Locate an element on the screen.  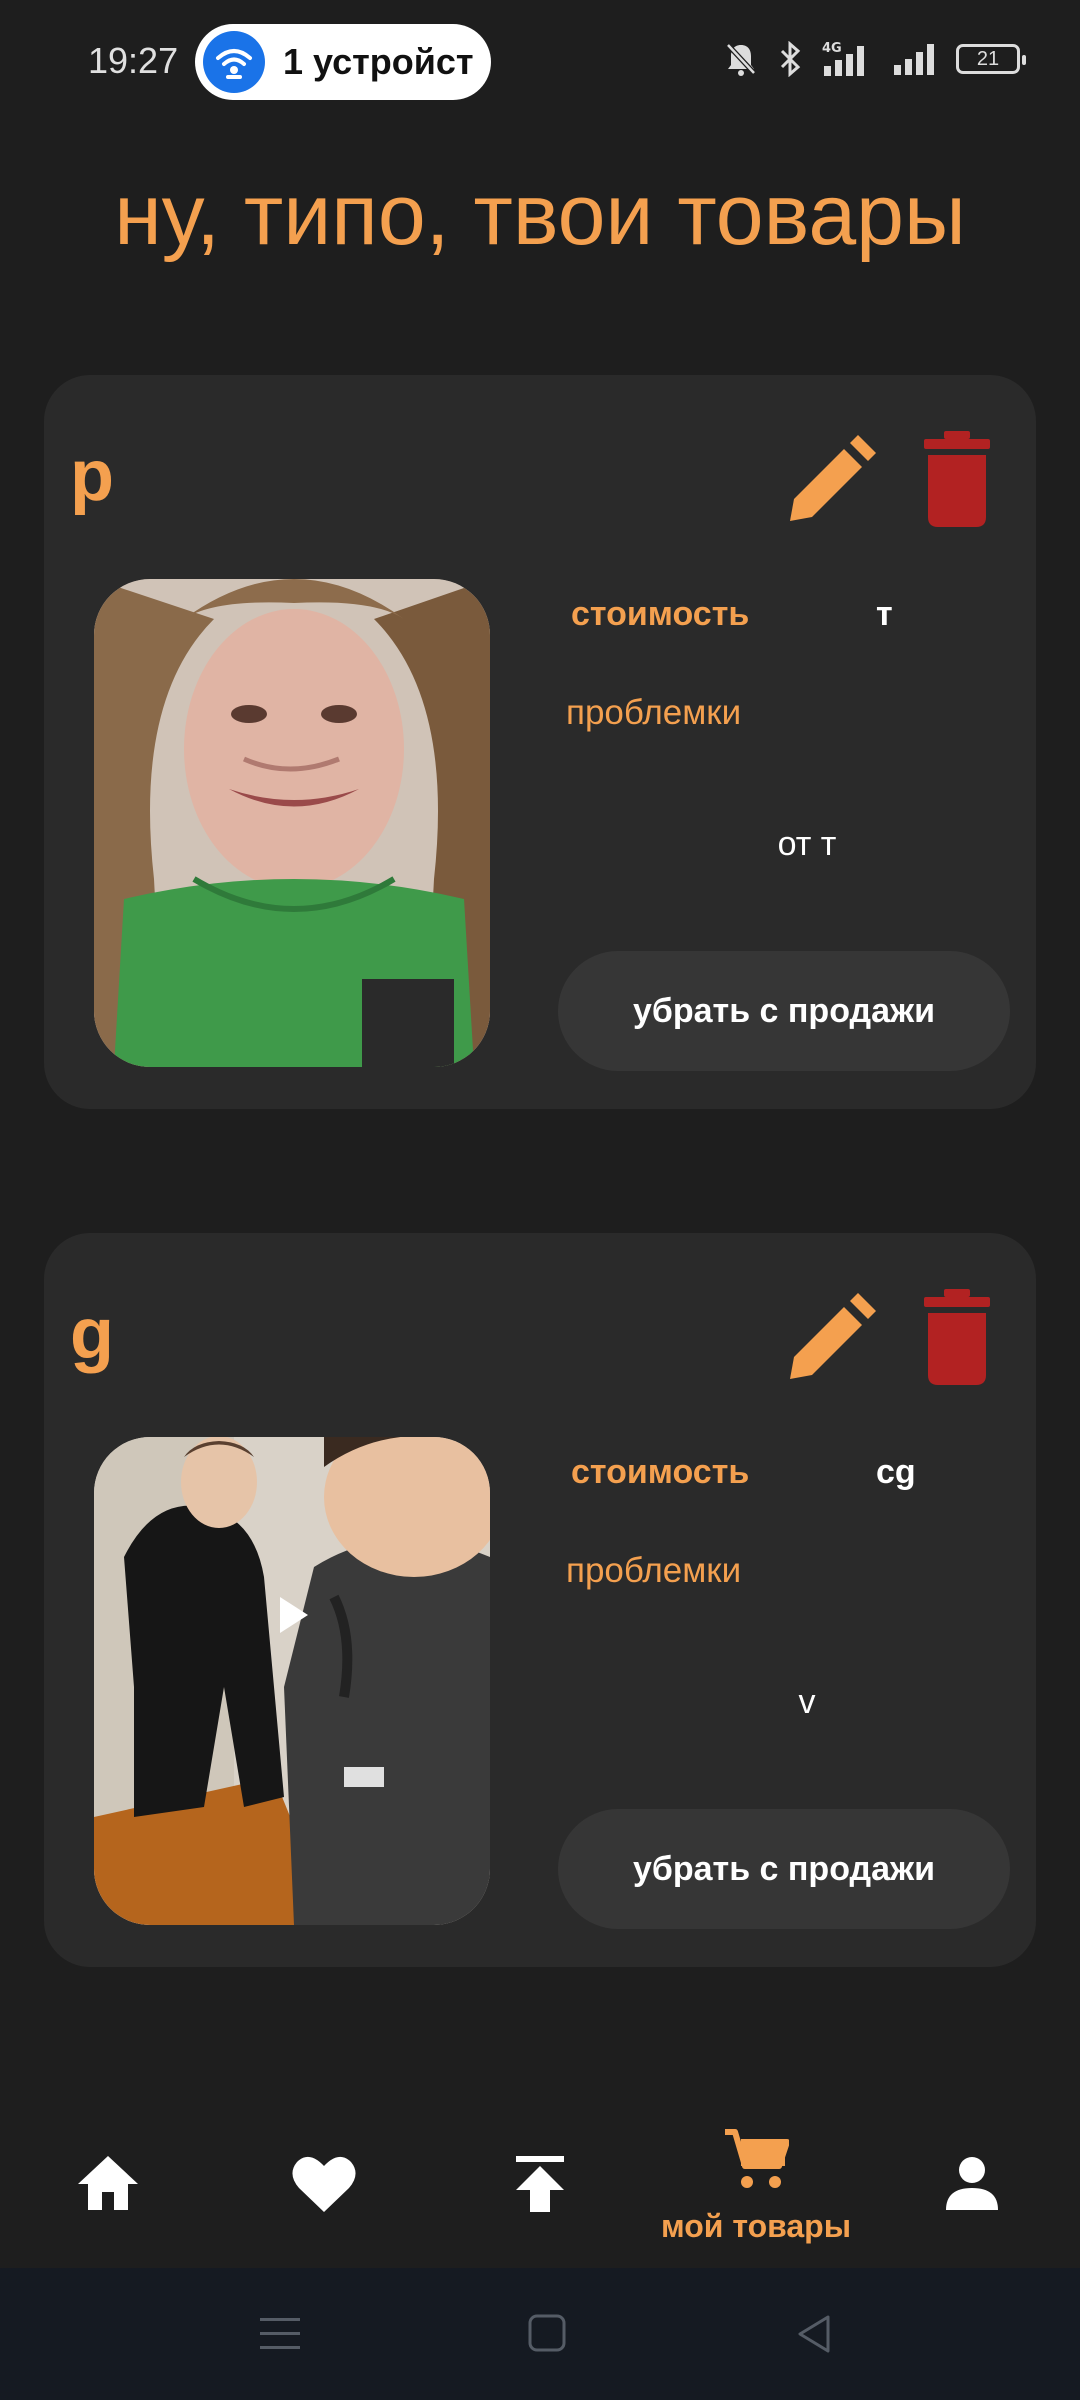
status-time: 19:27 is located at coordinates (133, 60).